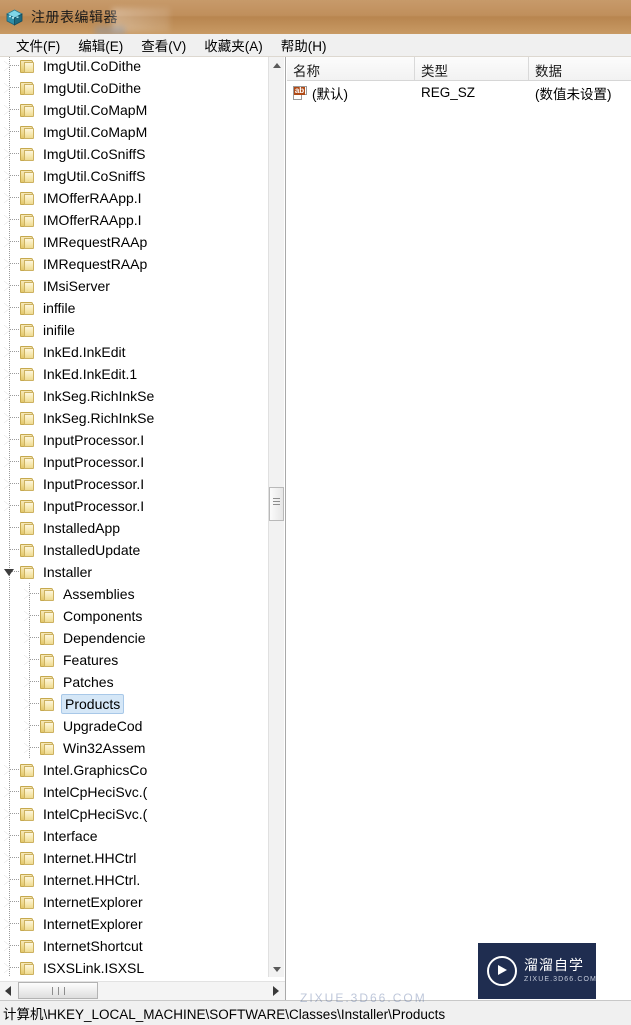 The width and height of the screenshot is (631, 1025). I want to click on tree-item: Patches, so click(135, 682).